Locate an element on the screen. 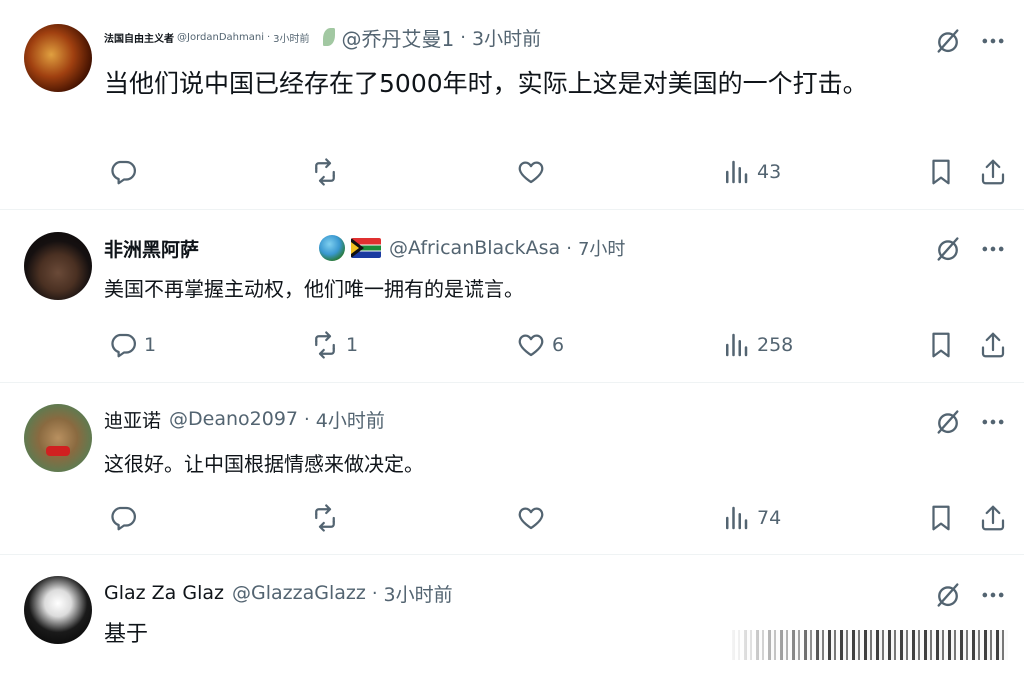  views-count: 74 is located at coordinates (769, 518).